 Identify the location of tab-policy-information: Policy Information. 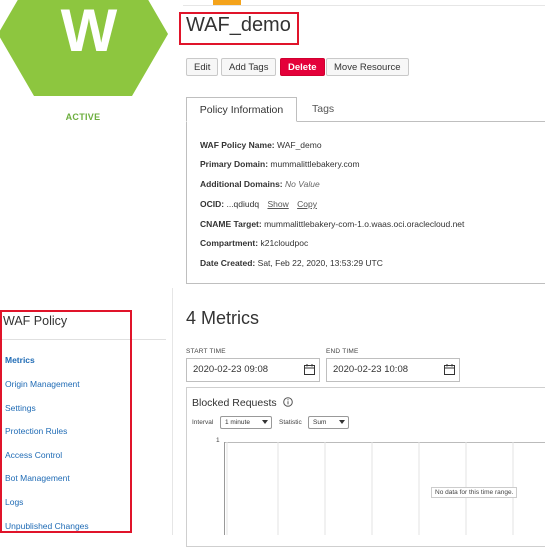
(241, 109).